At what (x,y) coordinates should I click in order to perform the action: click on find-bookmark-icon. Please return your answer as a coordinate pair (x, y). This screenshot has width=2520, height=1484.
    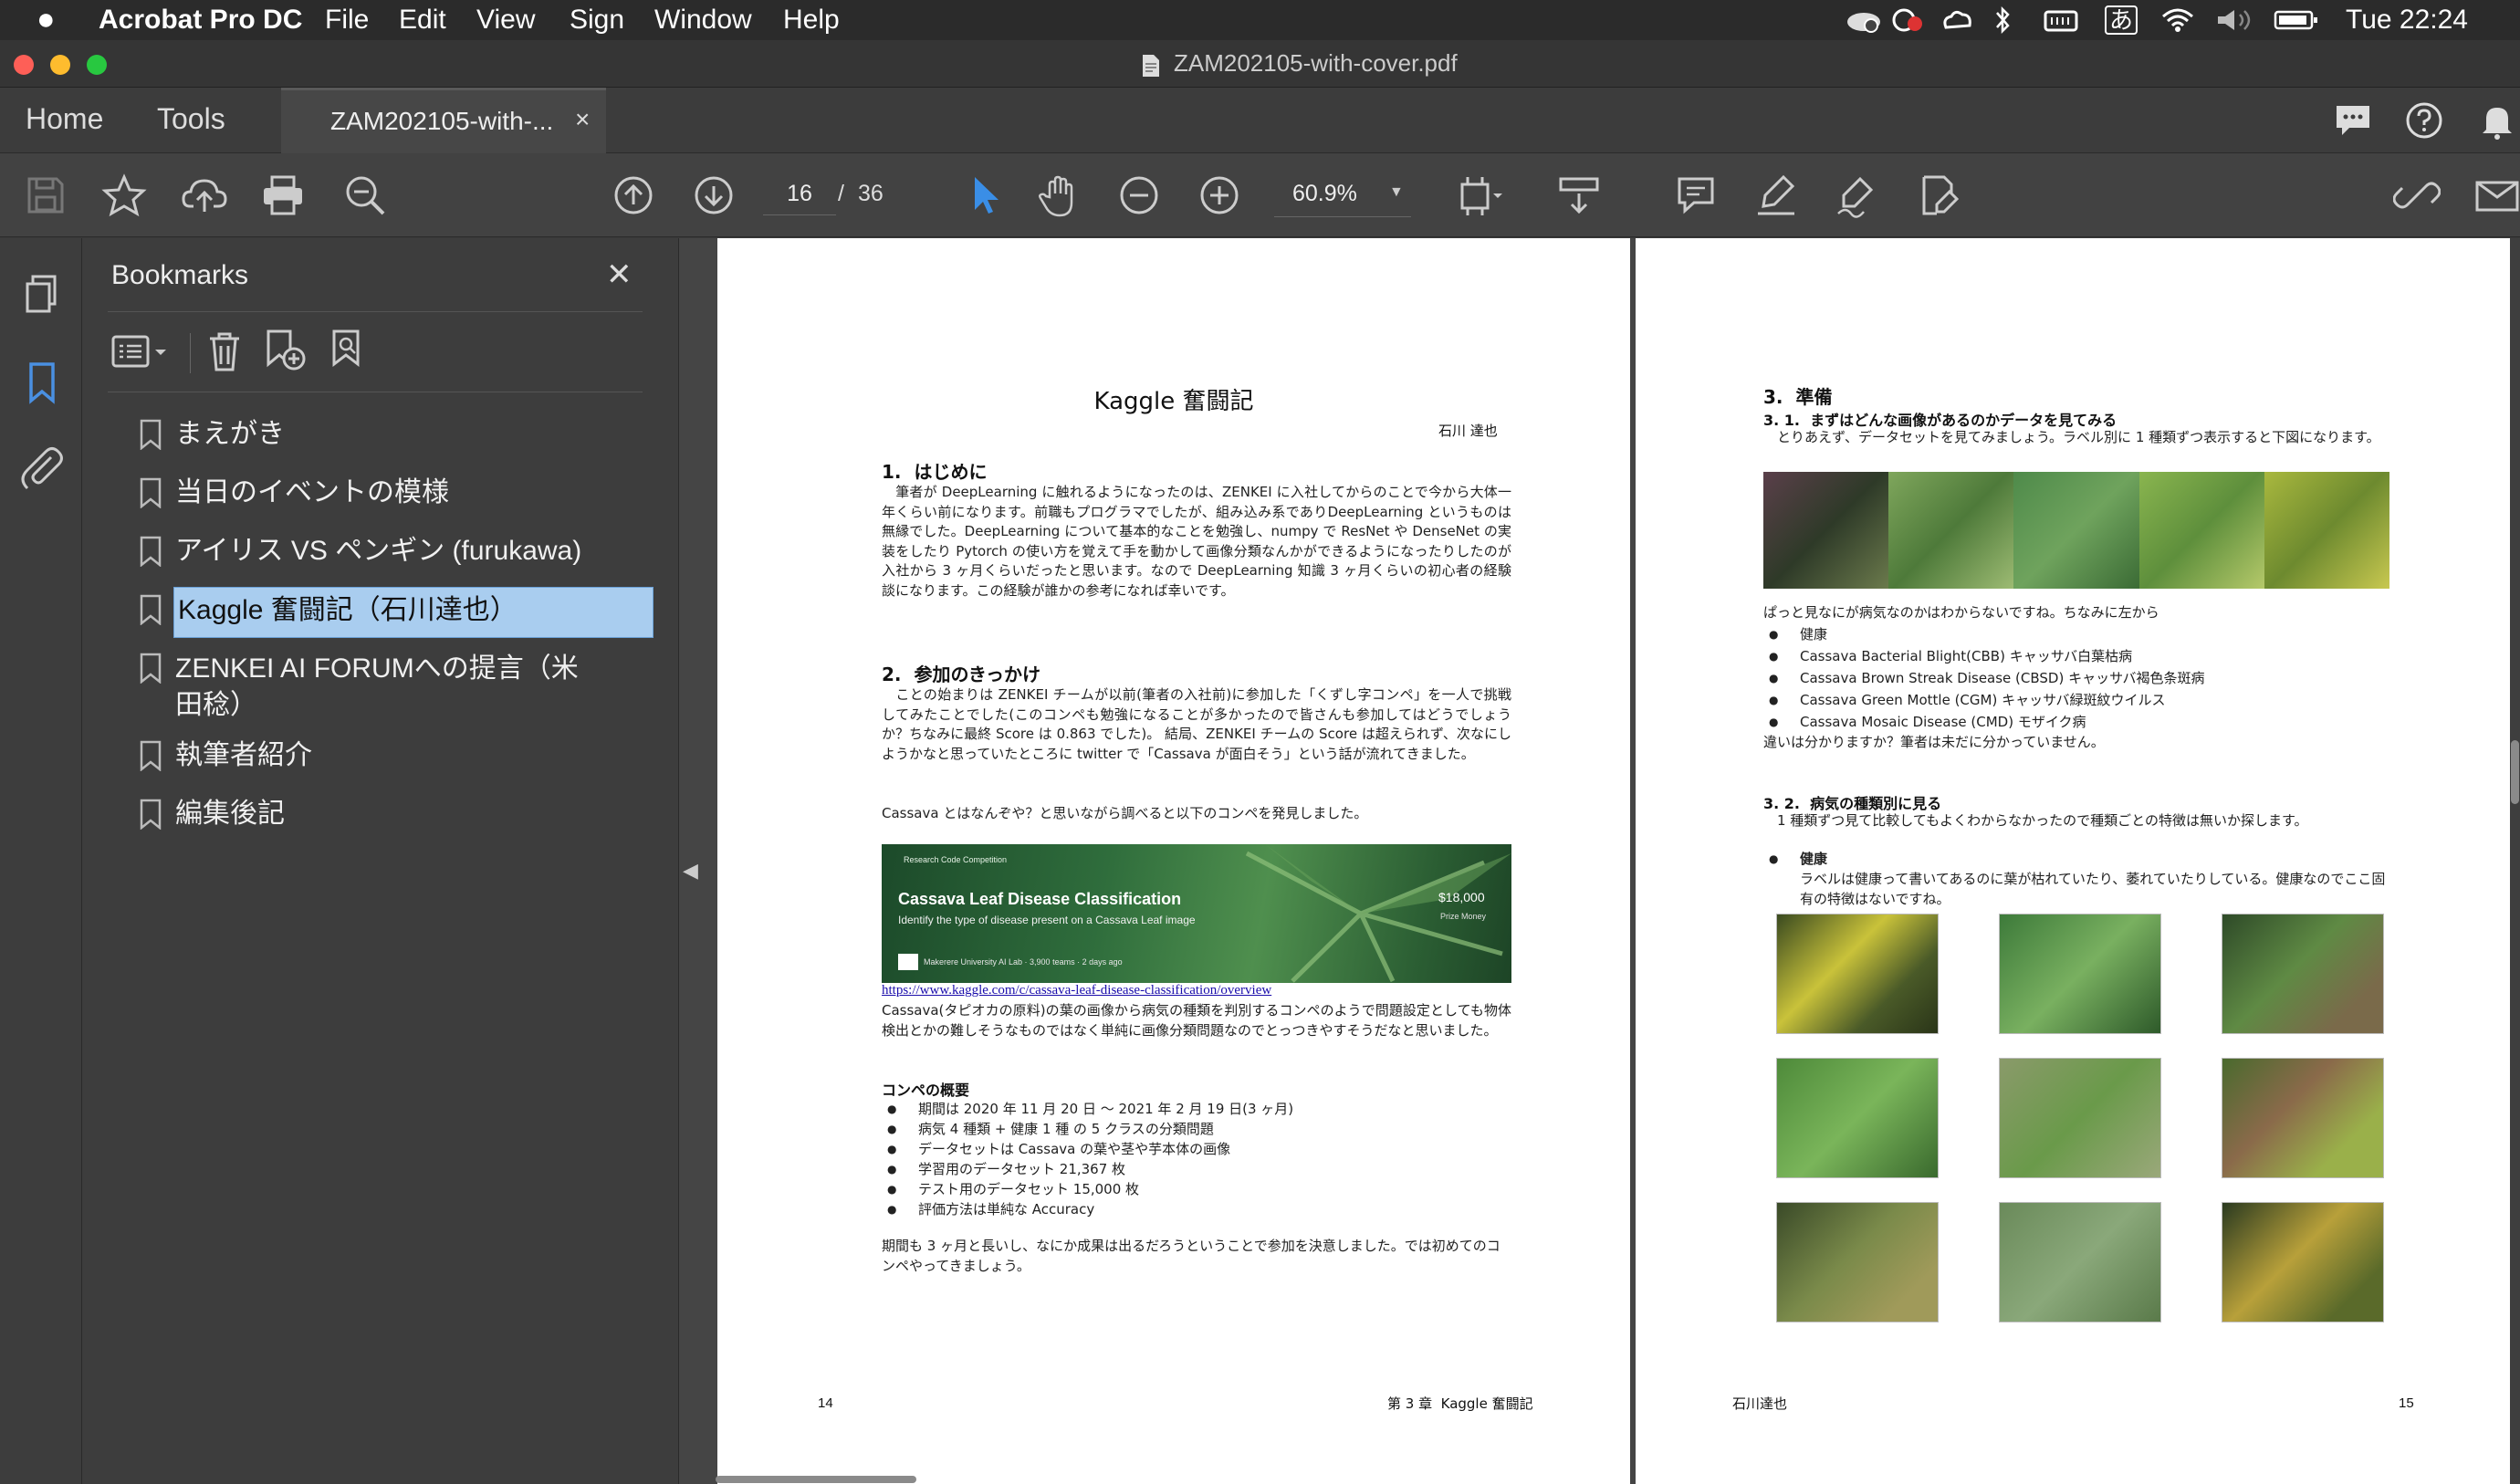
    Looking at the image, I should click on (350, 350).